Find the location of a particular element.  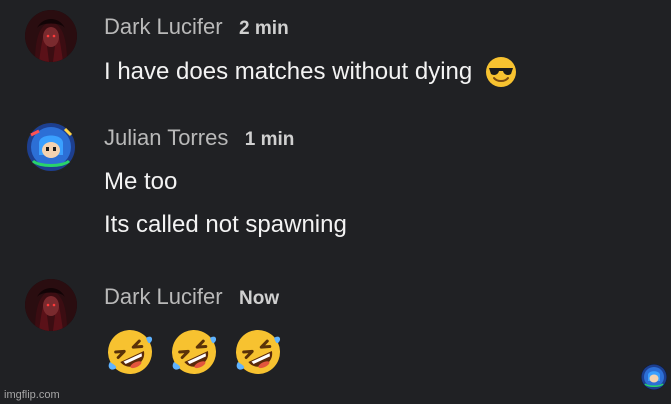

comment-text: Its called not spawning is located at coordinates (225, 225).